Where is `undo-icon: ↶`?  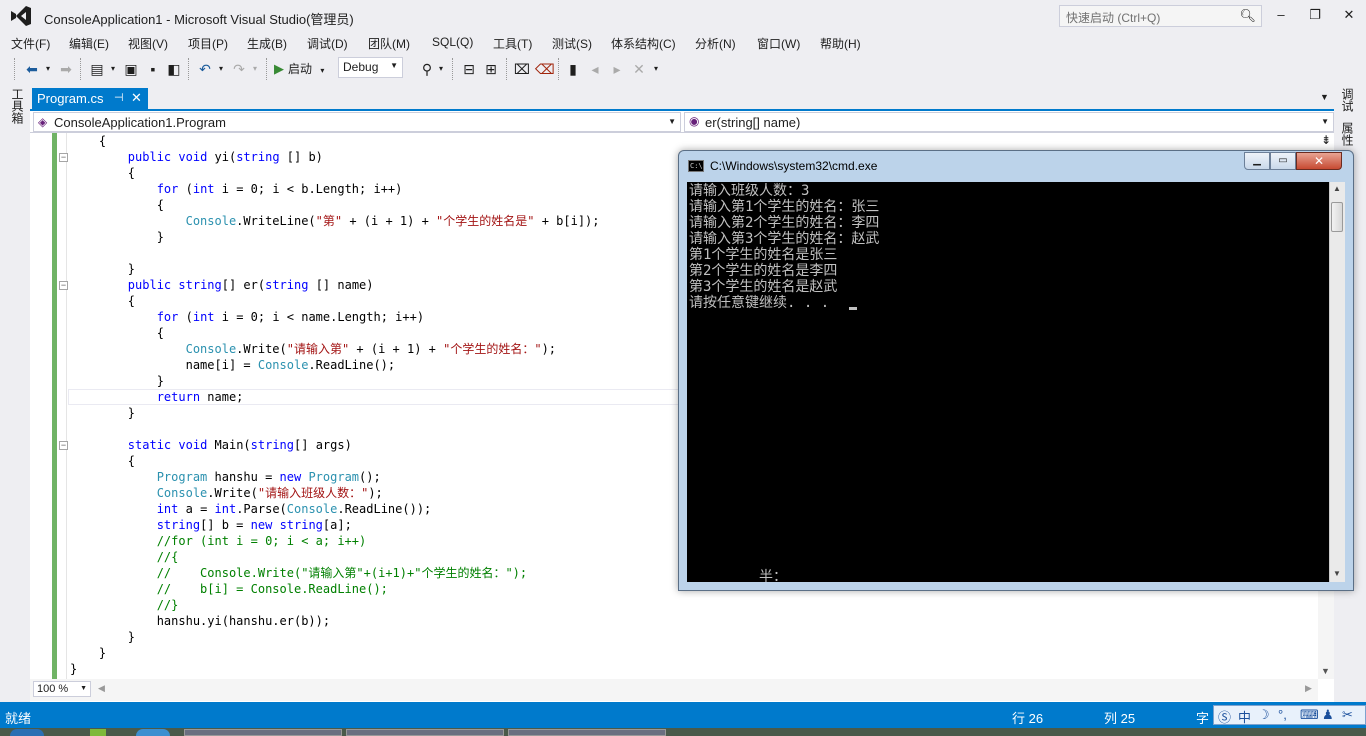
undo-icon: ↶ is located at coordinates (205, 69).